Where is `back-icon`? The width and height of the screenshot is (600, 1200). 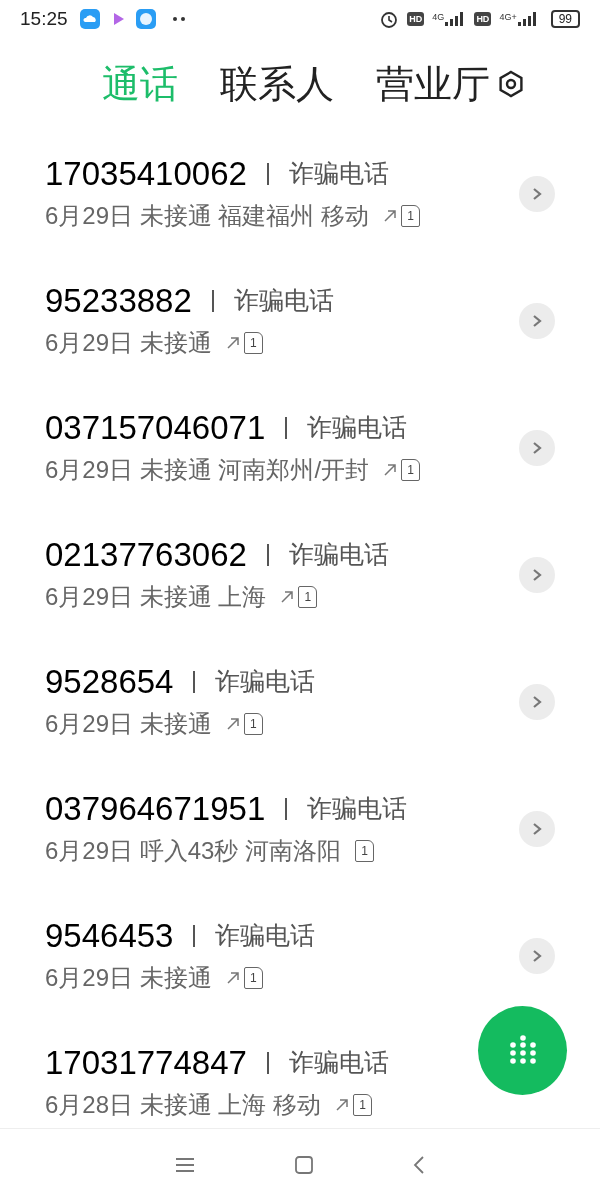 back-icon is located at coordinates (419, 1164).